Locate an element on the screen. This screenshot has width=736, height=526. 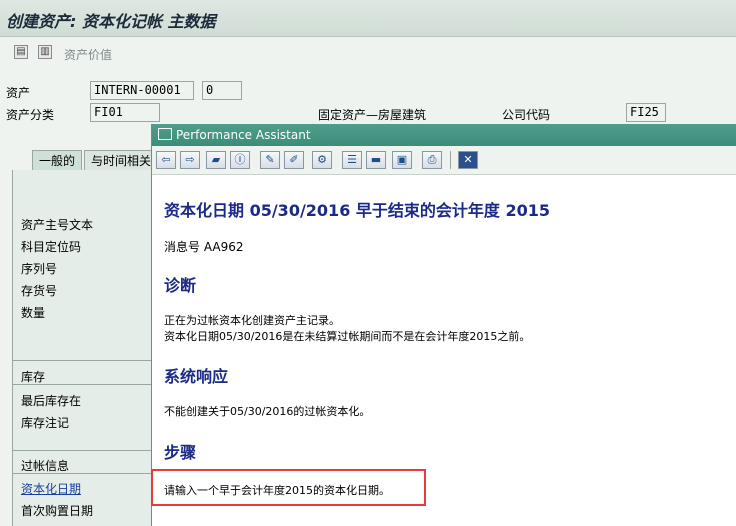
close-icon: ✕ is located at coordinates (468, 160).